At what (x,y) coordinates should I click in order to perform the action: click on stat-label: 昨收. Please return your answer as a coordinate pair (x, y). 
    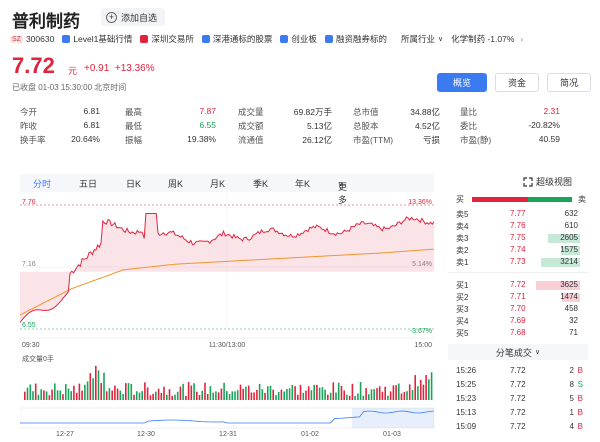
    Looking at the image, I should click on (29, 126).